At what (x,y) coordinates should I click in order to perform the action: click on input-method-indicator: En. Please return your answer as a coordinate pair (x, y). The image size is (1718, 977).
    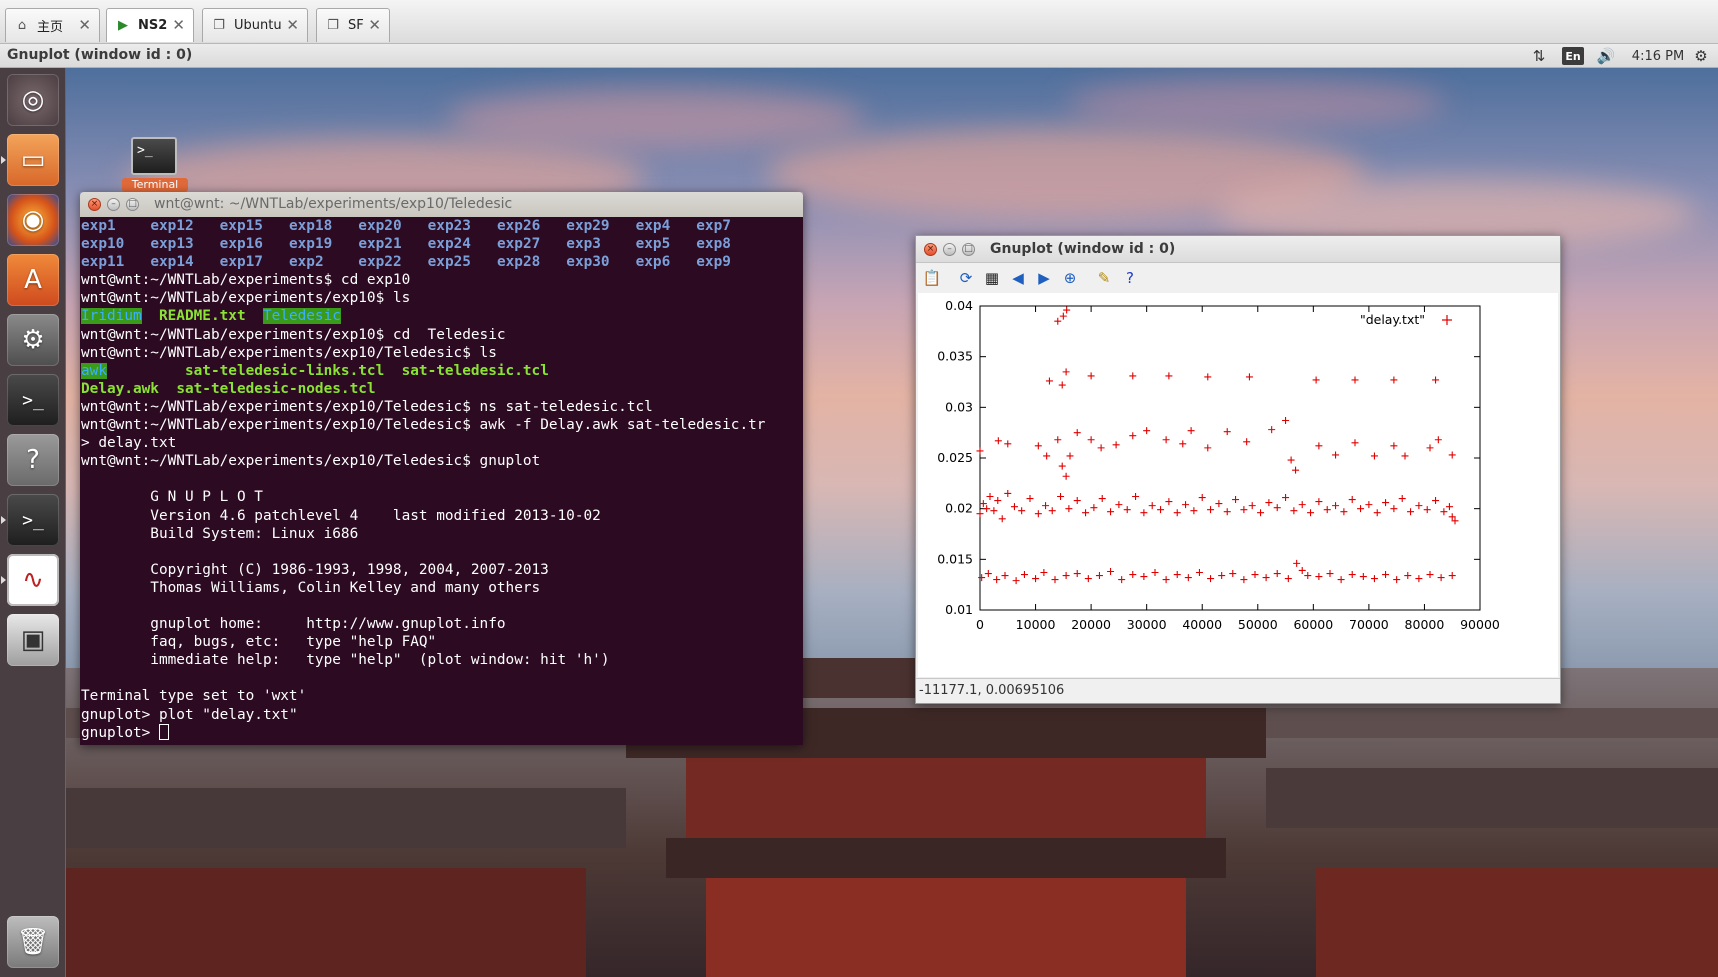
    Looking at the image, I should click on (1573, 56).